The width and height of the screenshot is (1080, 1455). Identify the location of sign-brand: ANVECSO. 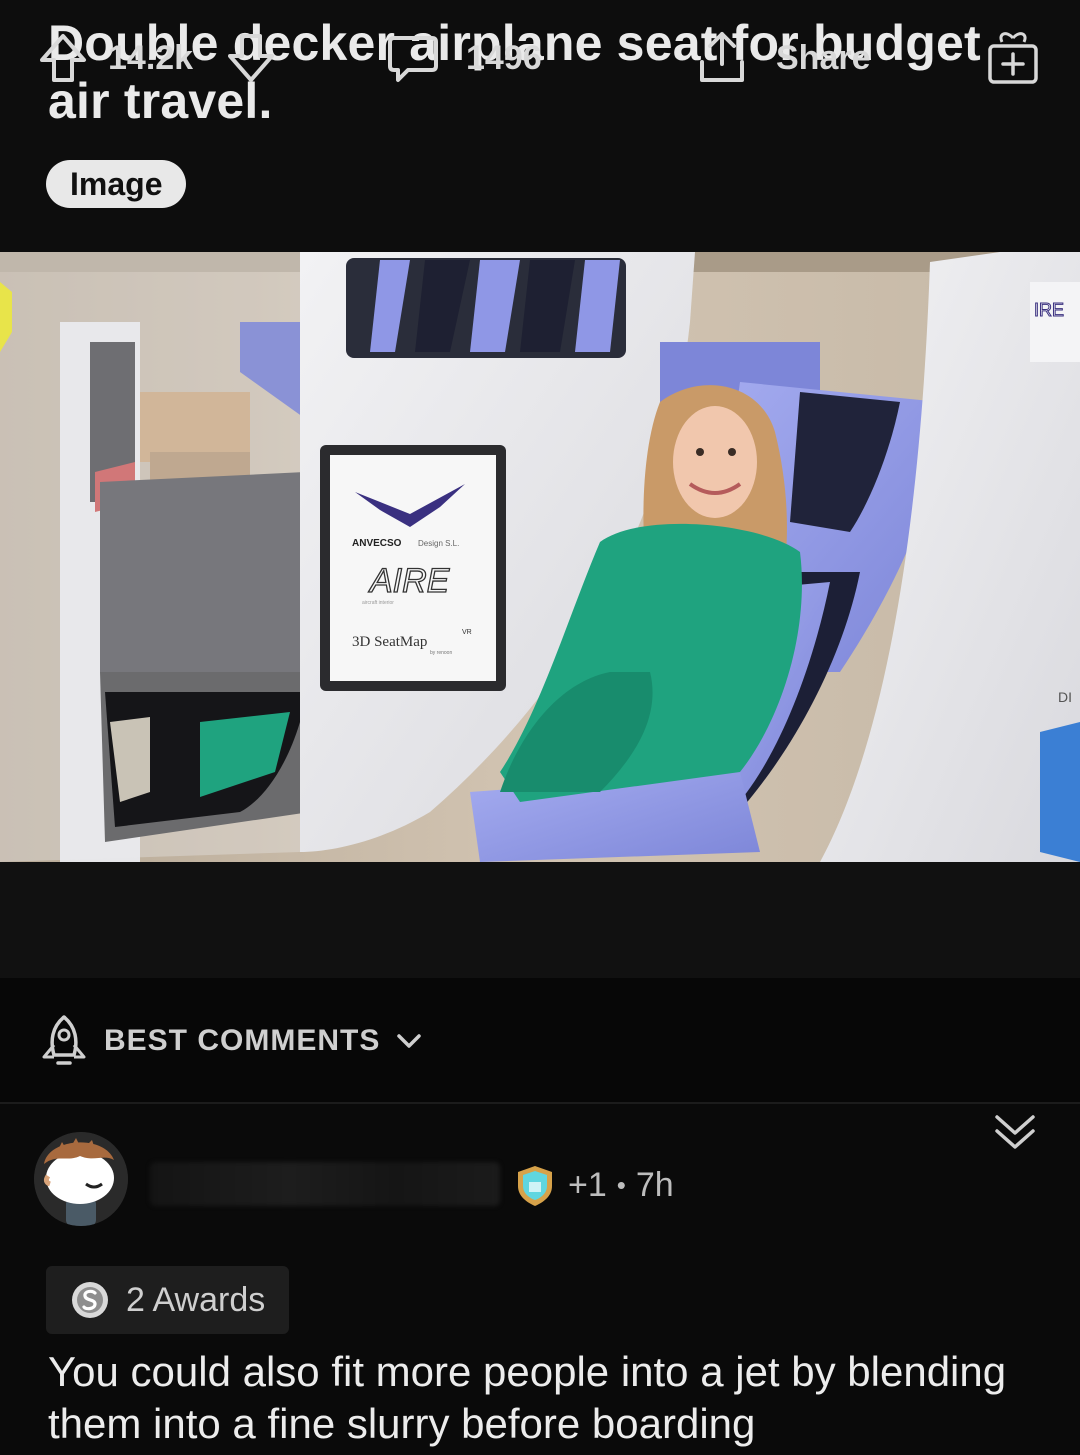
(377, 543).